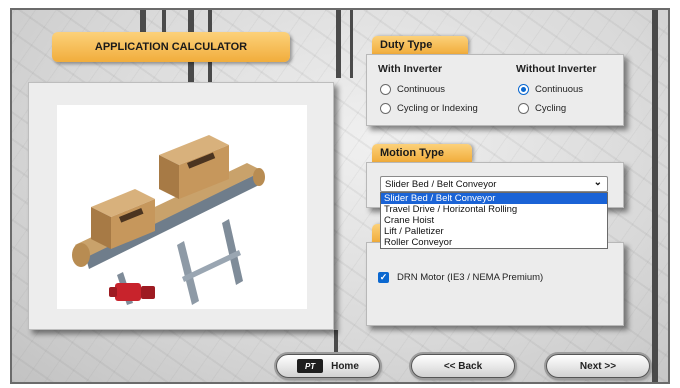  What do you see at coordinates (441, 184) in the screenshot?
I see `select-value: Slider Bed / Belt Conveyor` at bounding box center [441, 184].